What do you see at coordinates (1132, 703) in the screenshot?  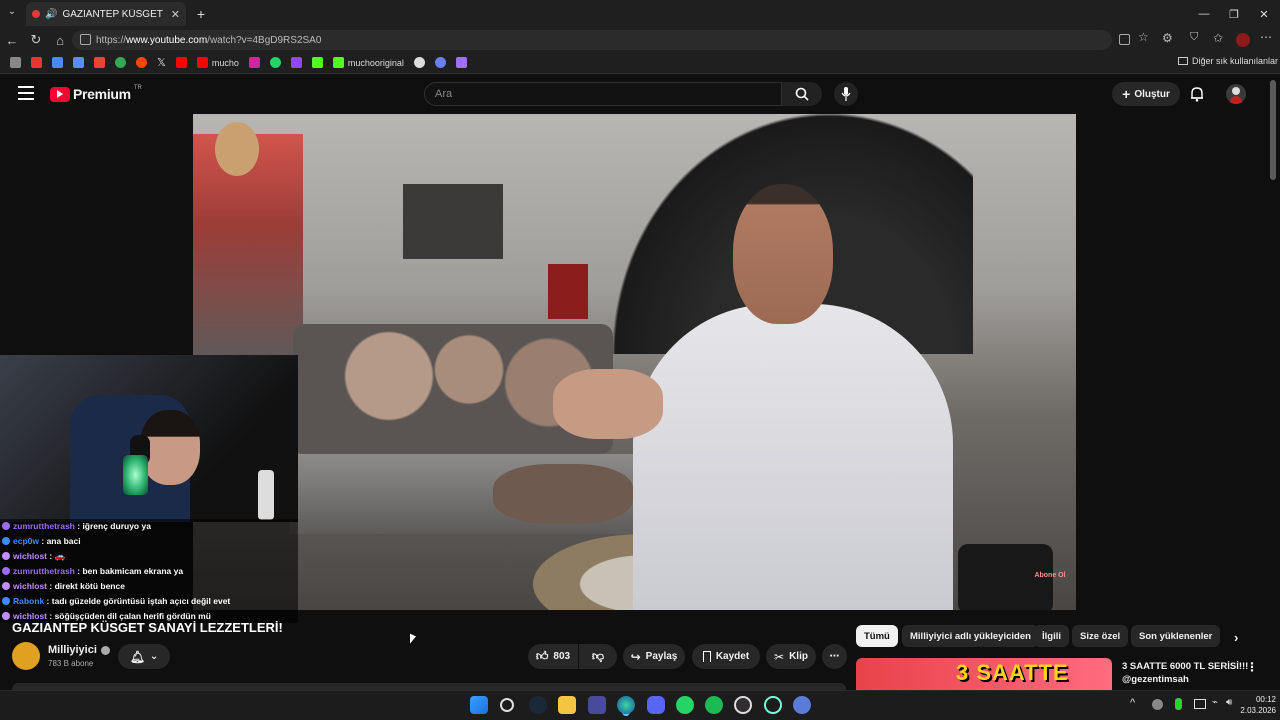 I see `tray-overflow-icon: ^` at bounding box center [1132, 703].